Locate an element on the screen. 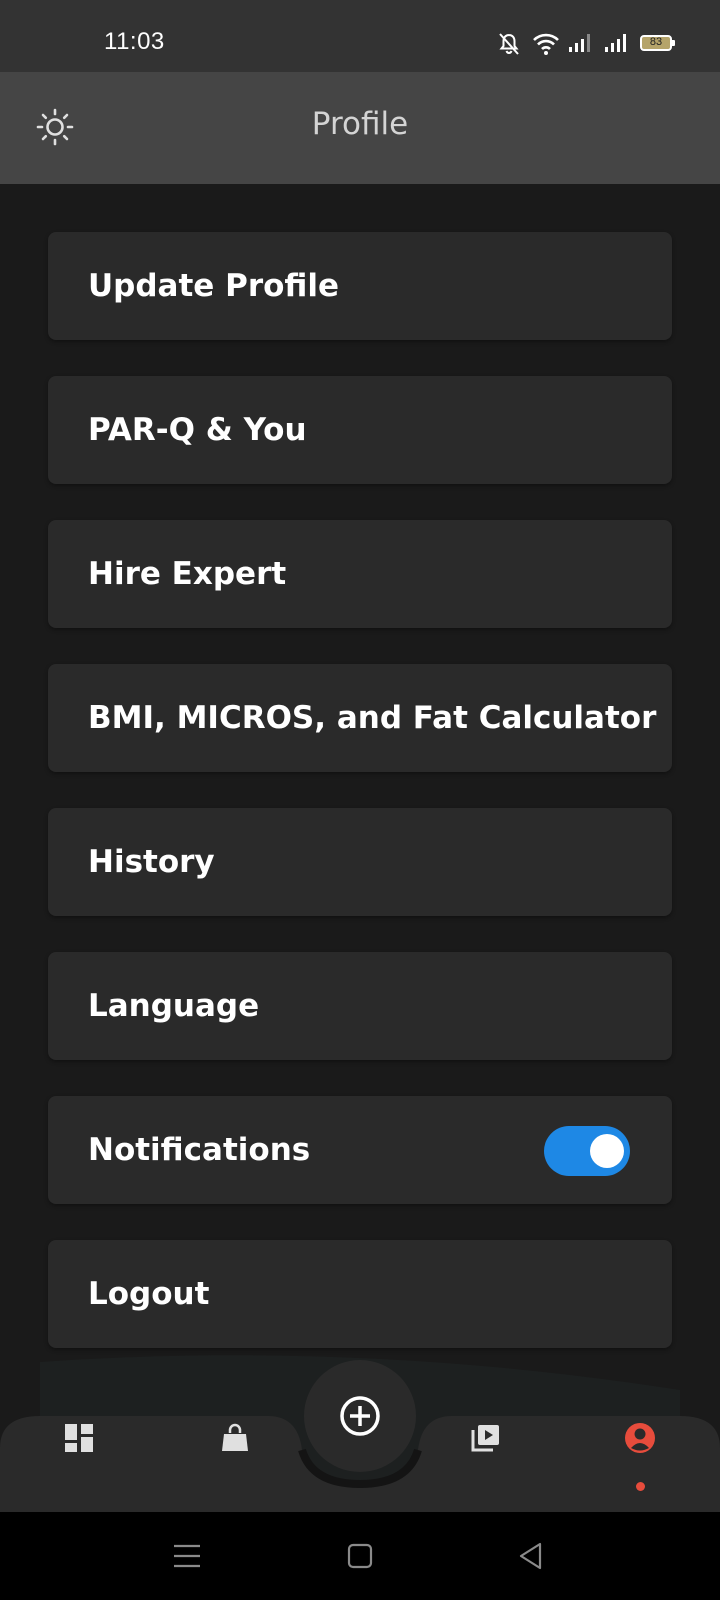  bell-off-icon is located at coordinates (509, 44).